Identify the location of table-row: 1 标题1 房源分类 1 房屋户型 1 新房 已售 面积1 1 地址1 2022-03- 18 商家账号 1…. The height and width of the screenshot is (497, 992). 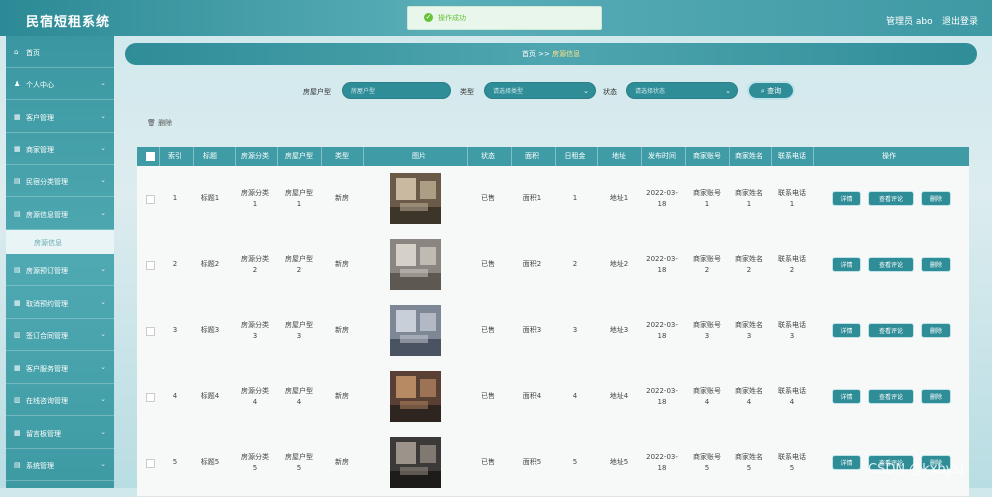
(553, 199).